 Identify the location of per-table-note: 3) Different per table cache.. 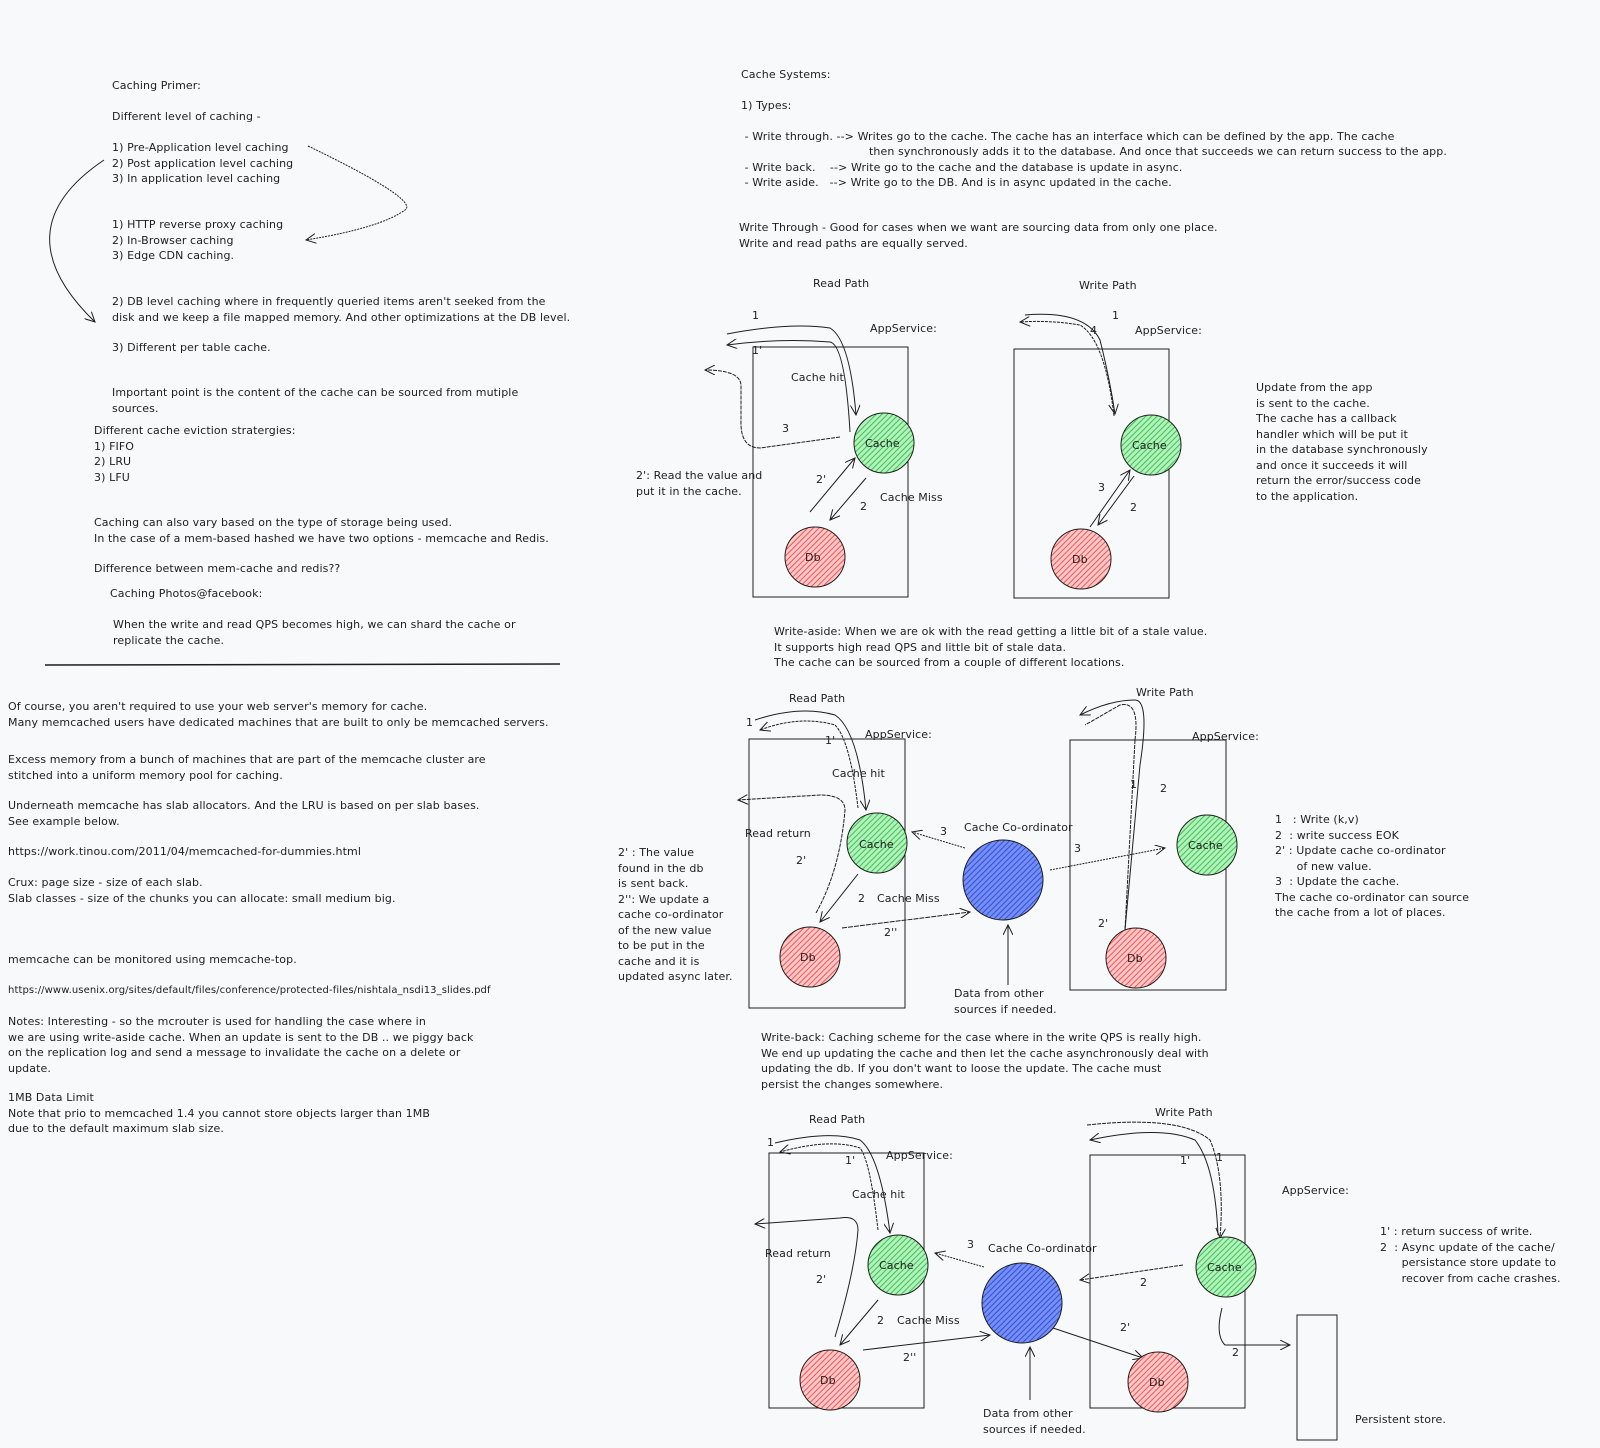
(191, 347).